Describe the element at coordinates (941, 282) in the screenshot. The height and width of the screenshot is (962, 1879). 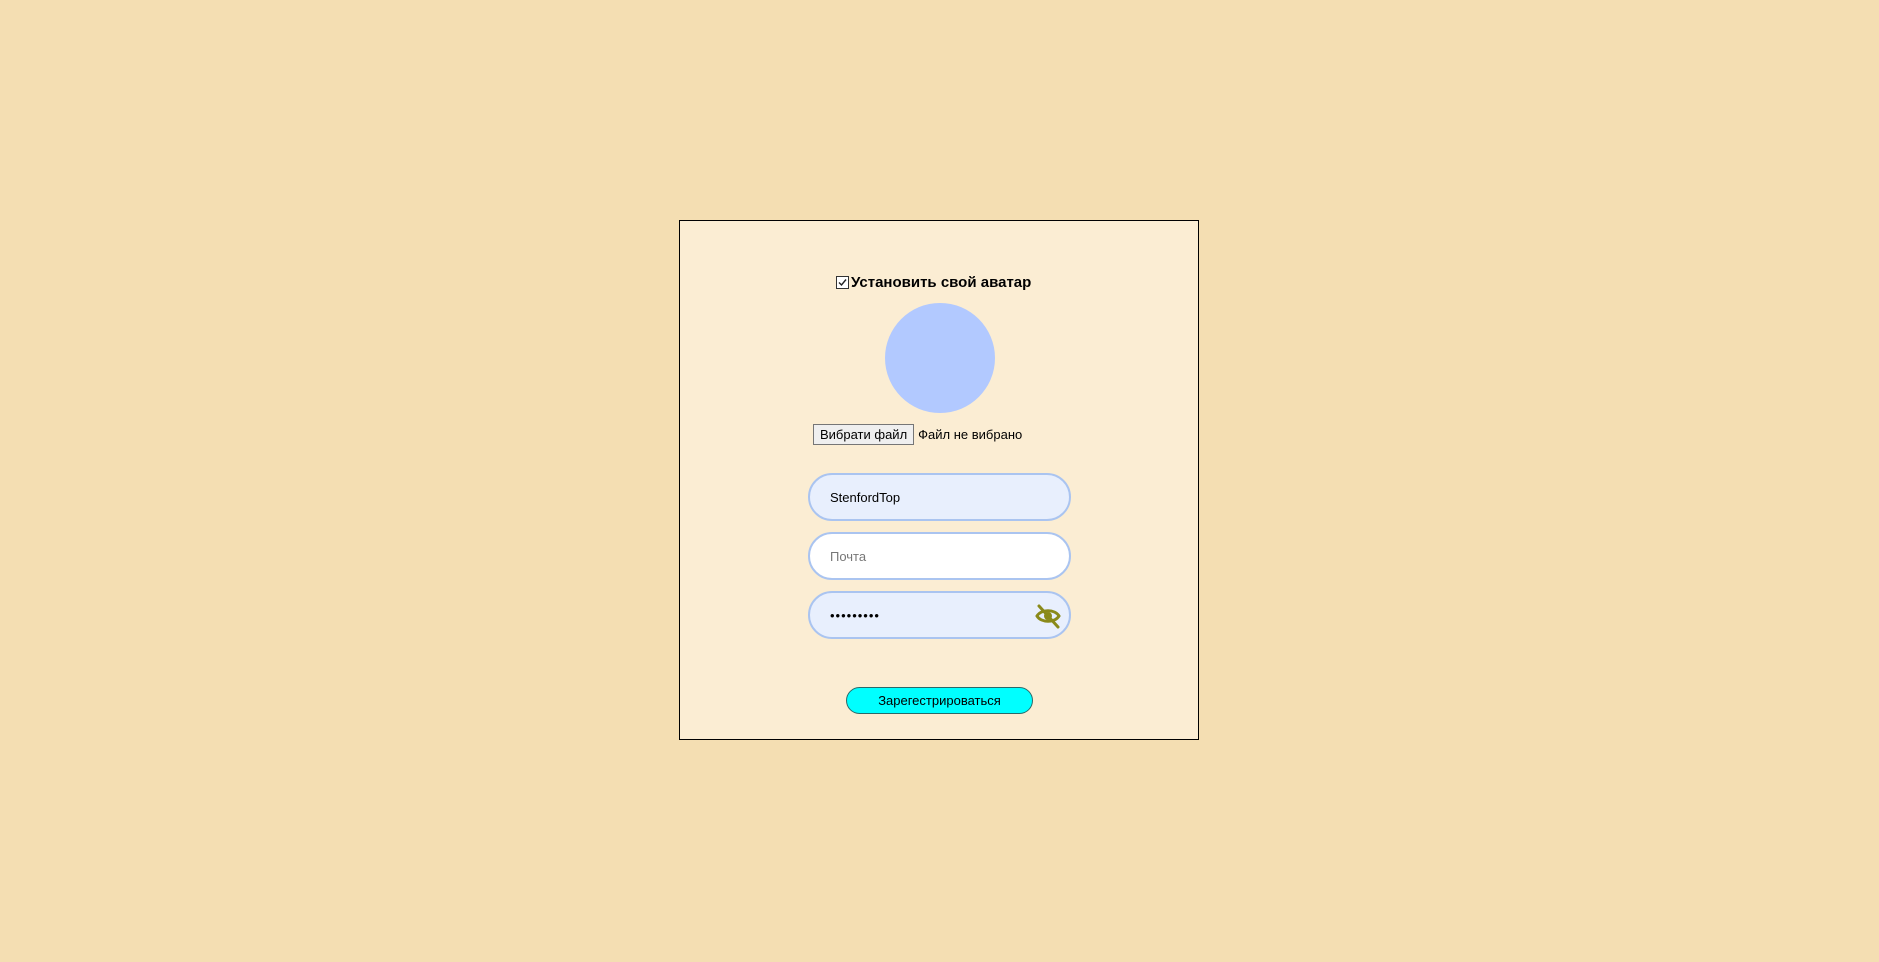
I see `avatar-toggle-label: Установить свой аватар` at that location.